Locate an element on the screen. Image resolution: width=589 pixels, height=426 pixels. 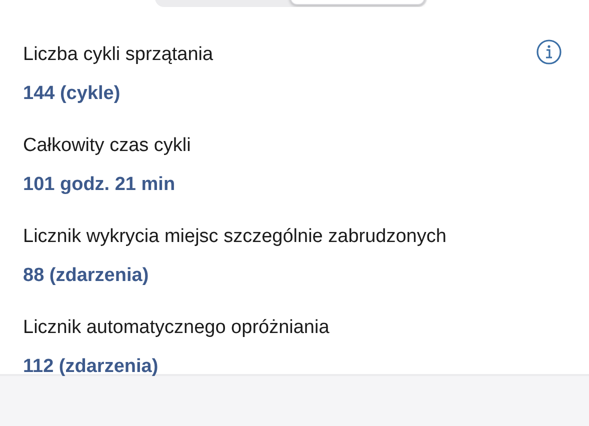
info-icon is located at coordinates (549, 52).